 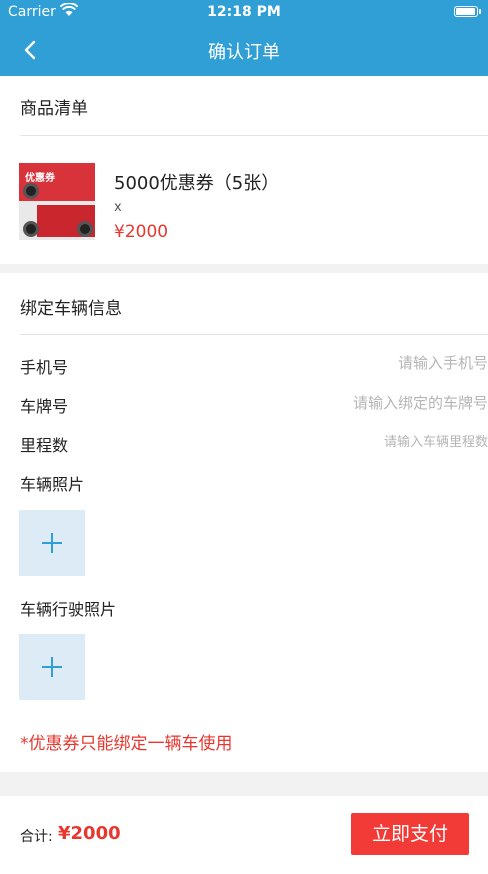 I want to click on battery-icon, so click(x=467, y=11).